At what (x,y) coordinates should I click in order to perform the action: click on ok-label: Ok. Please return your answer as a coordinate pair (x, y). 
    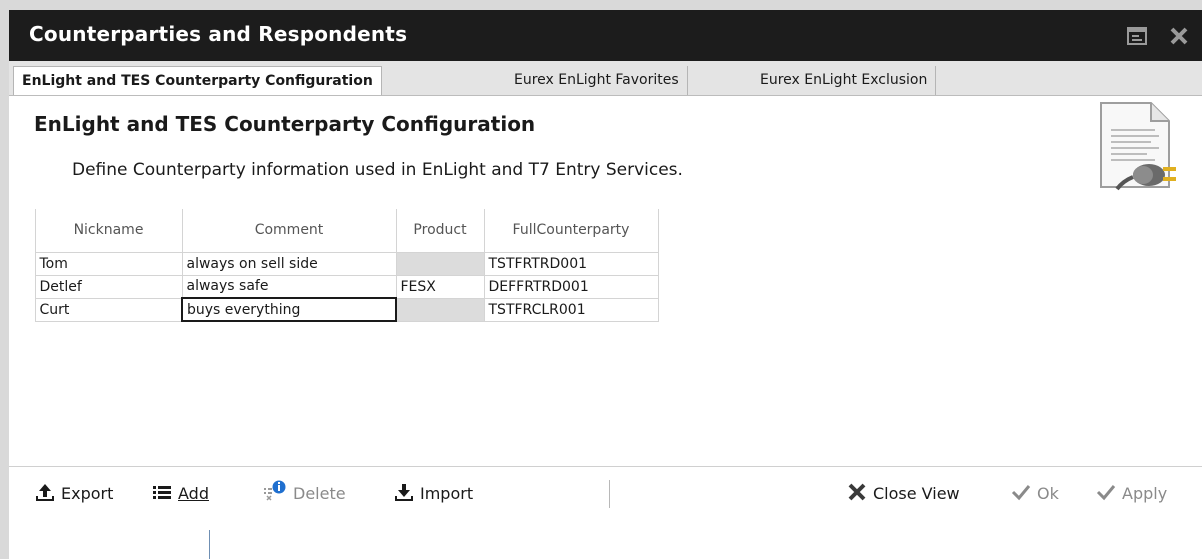
    Looking at the image, I should click on (1048, 493).